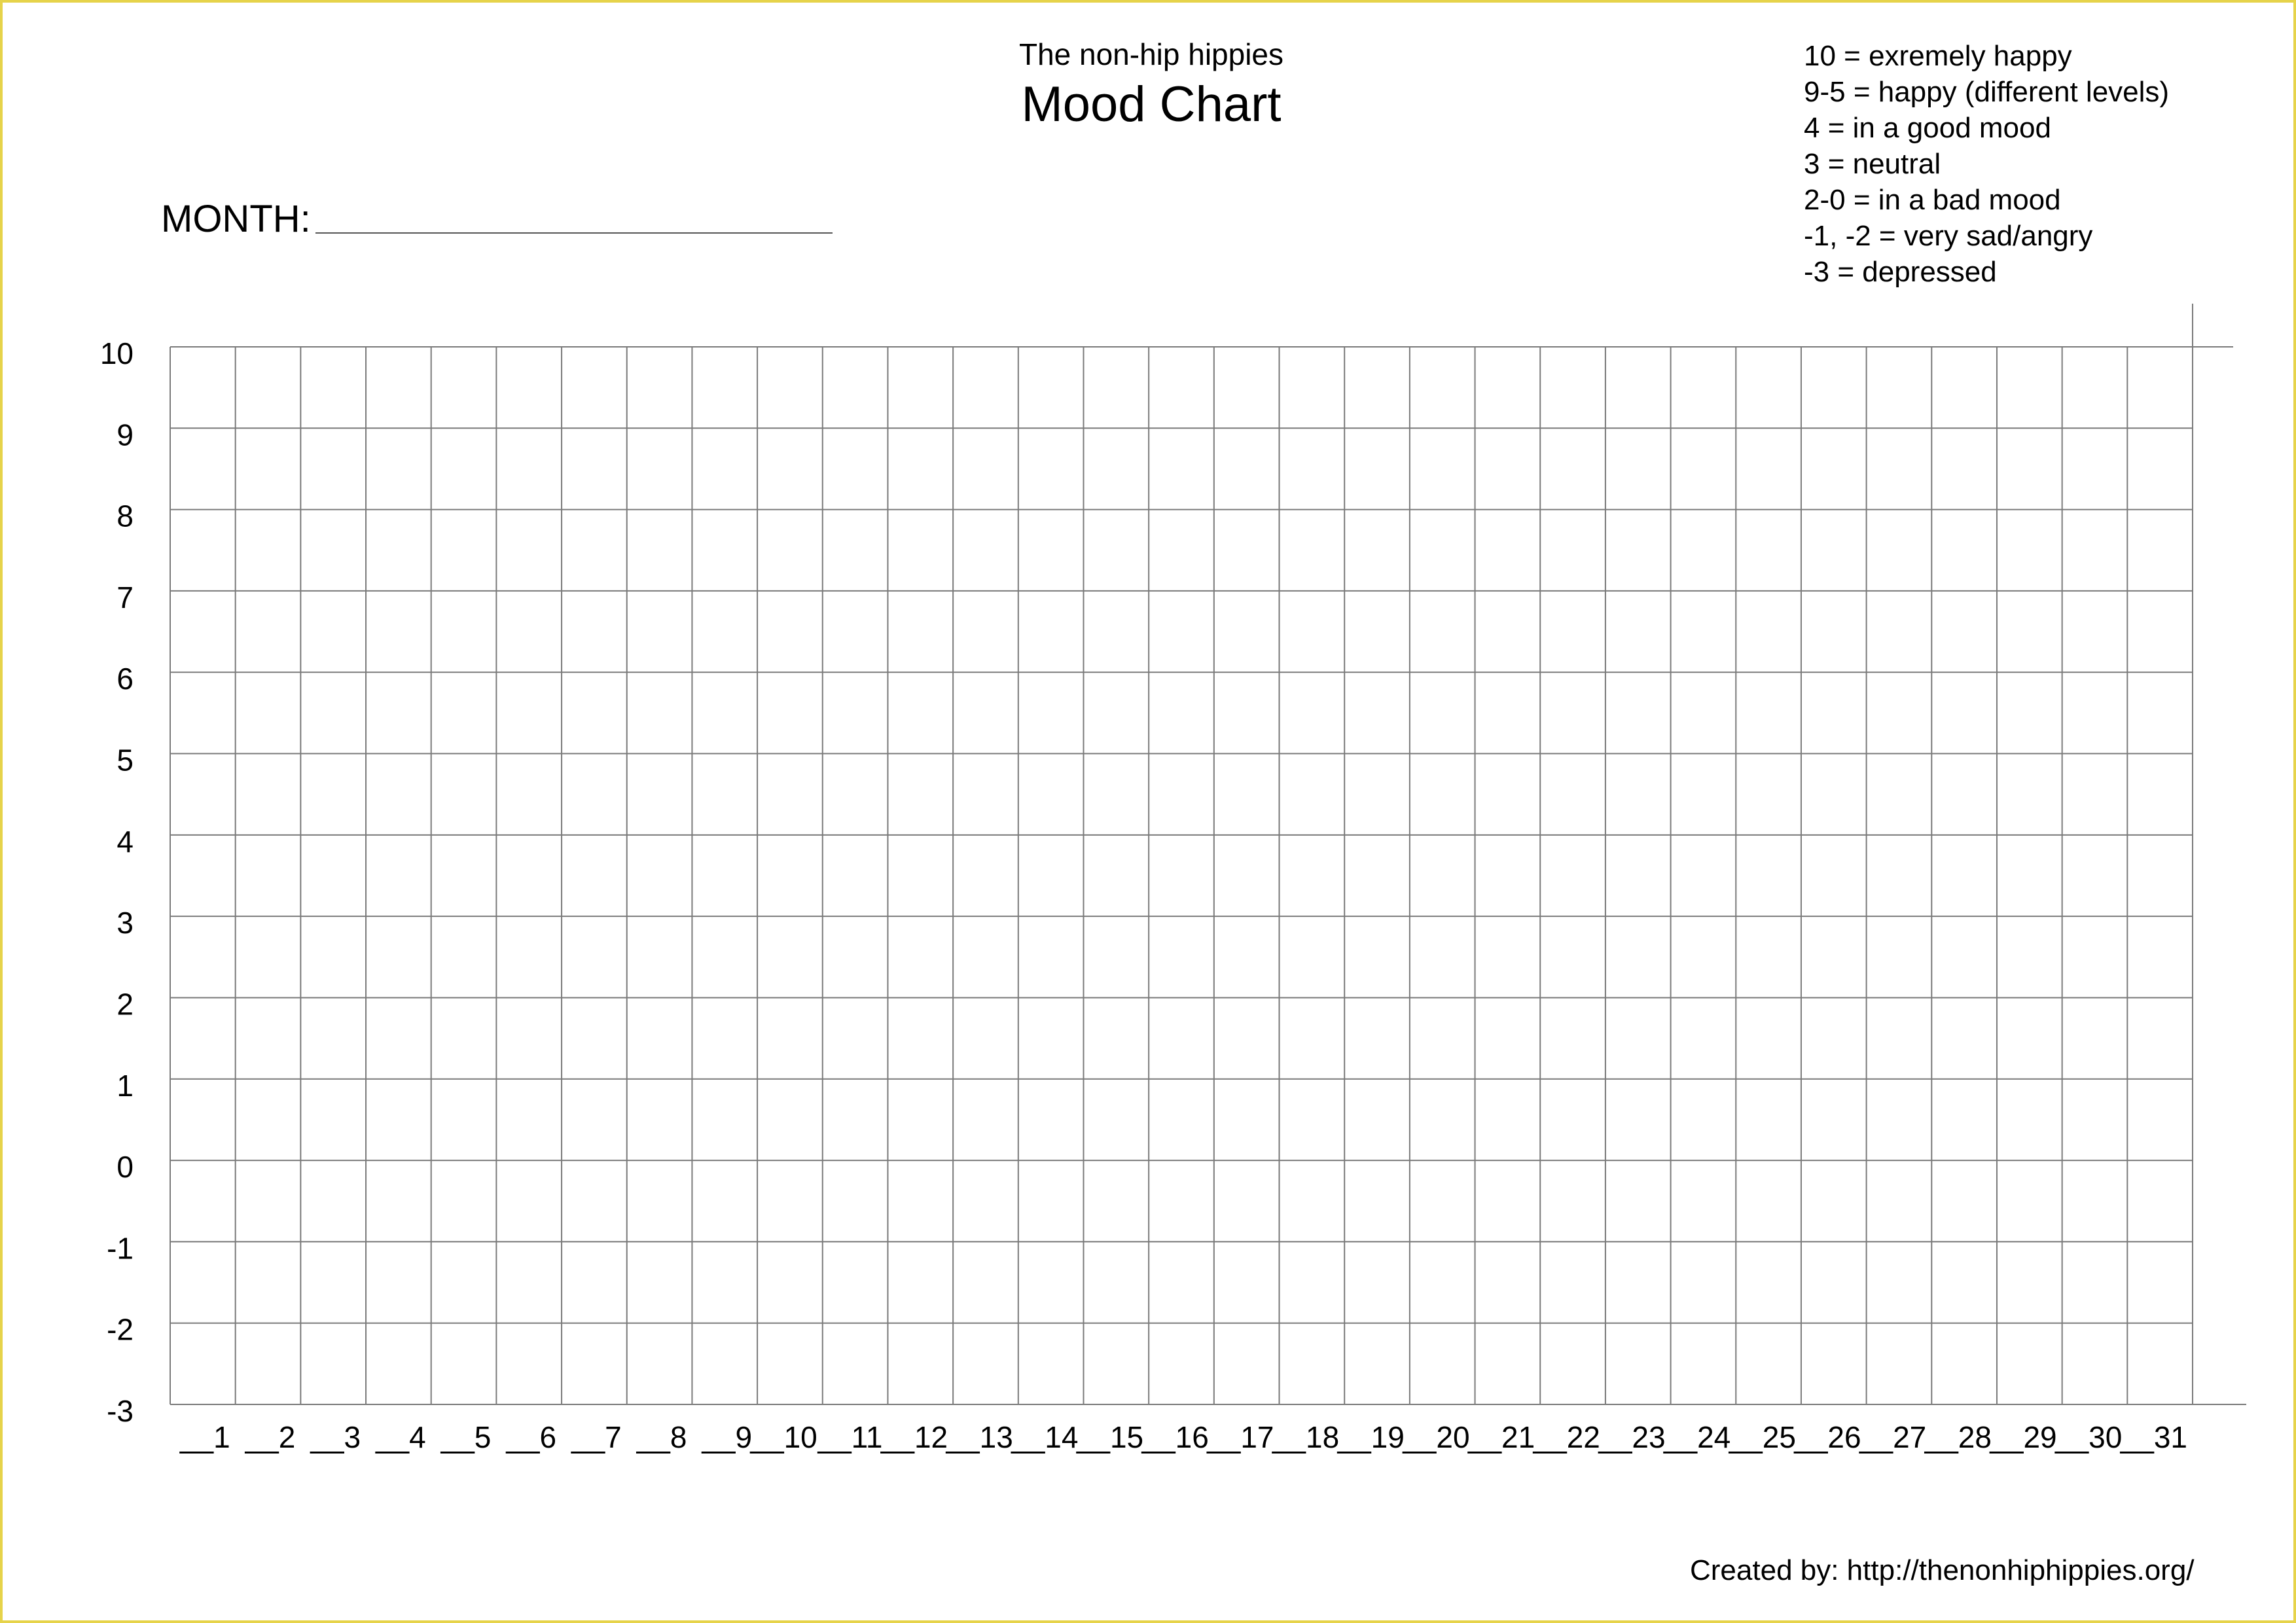 This screenshot has width=2296, height=1623. What do you see at coordinates (125, 597) in the screenshot?
I see `y-tick-label: 7` at bounding box center [125, 597].